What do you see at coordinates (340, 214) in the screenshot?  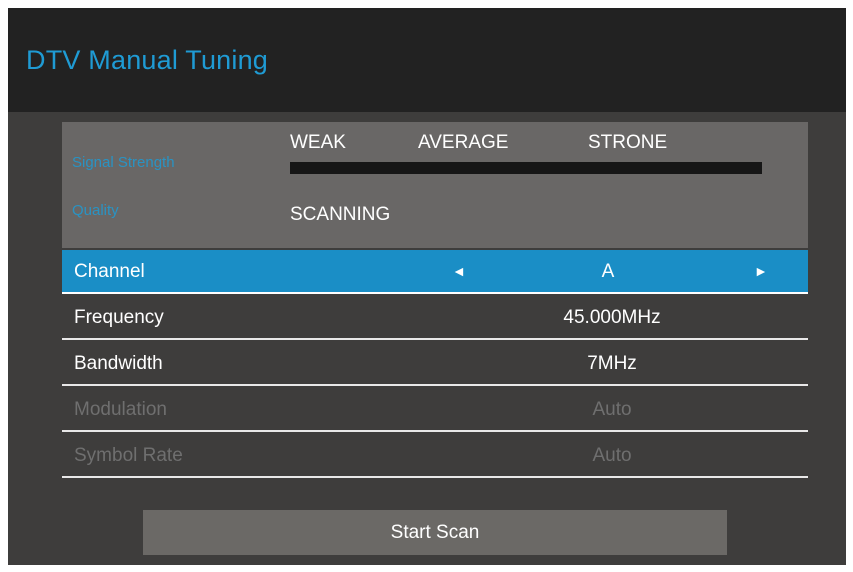 I see `quality-value: SCANNING` at bounding box center [340, 214].